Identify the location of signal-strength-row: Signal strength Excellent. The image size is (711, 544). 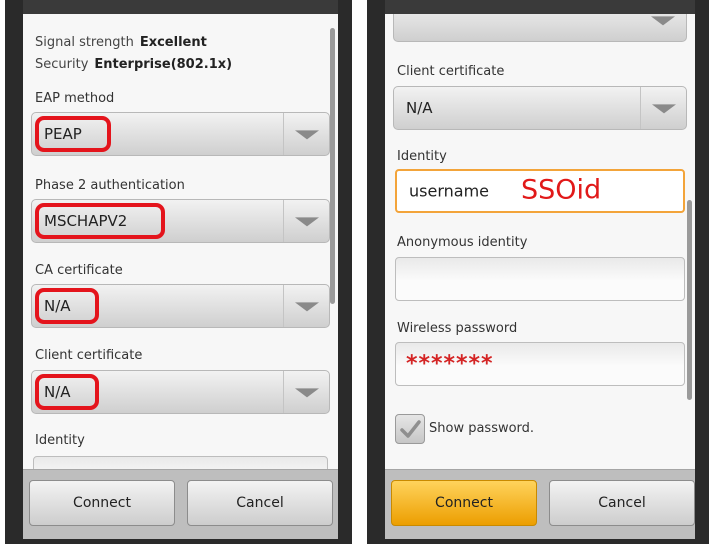
(121, 42).